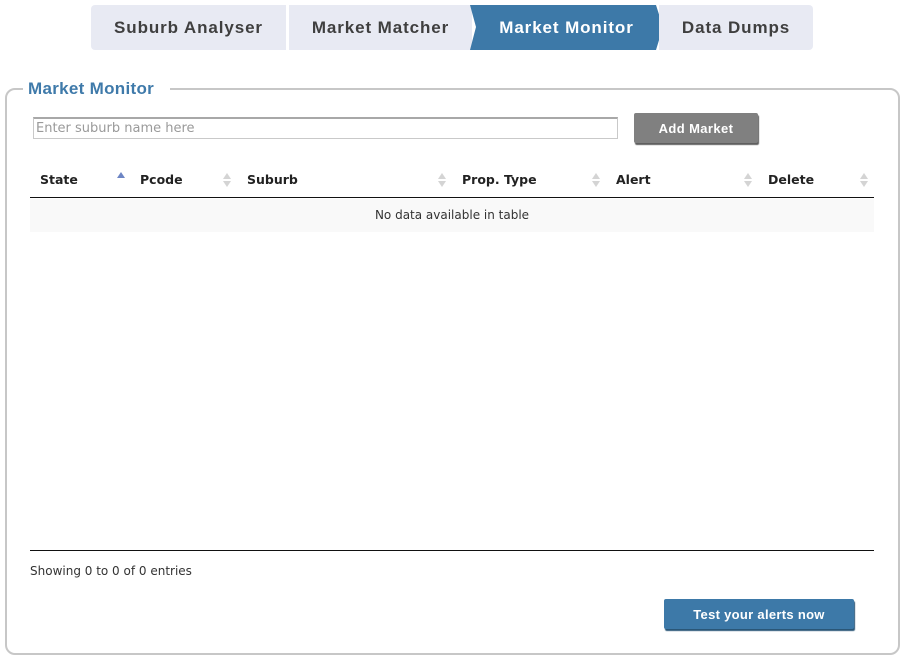 Image resolution: width=905 pixels, height=660 pixels. Describe the element at coordinates (161, 181) in the screenshot. I see `column-header-pcode: Pcode` at that location.